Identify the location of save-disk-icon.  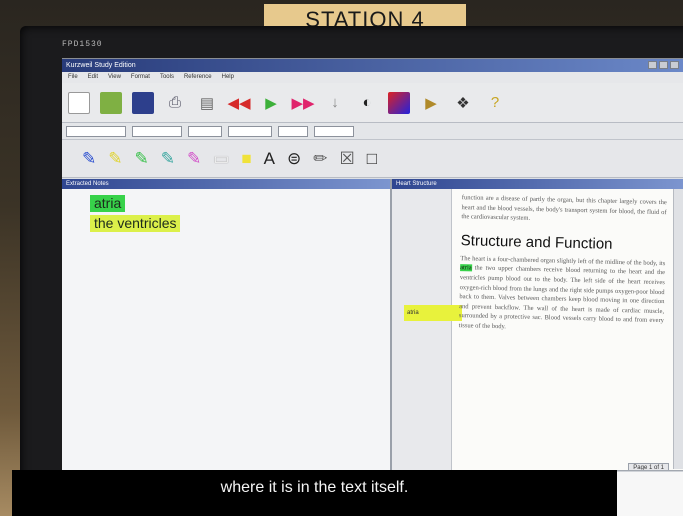
(143, 102).